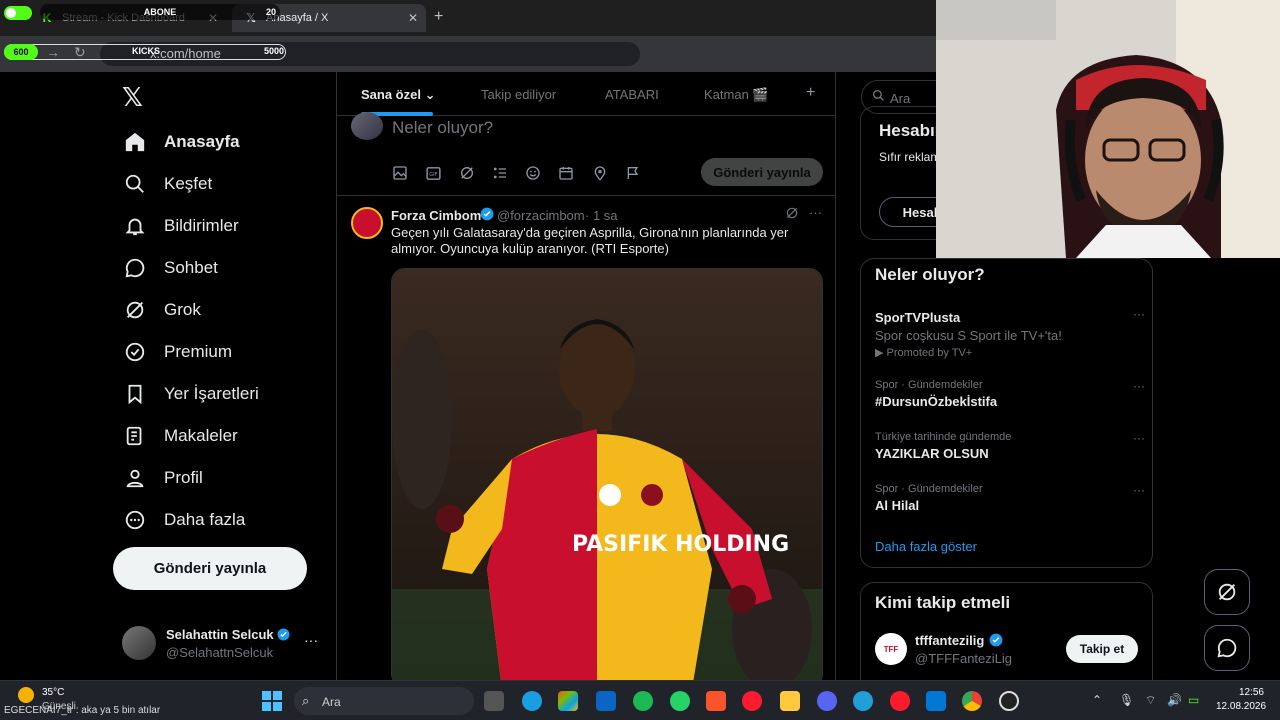 The image size is (1280, 720). I want to click on promoted-label: ▶ Promoted by TV+, so click(924, 353).